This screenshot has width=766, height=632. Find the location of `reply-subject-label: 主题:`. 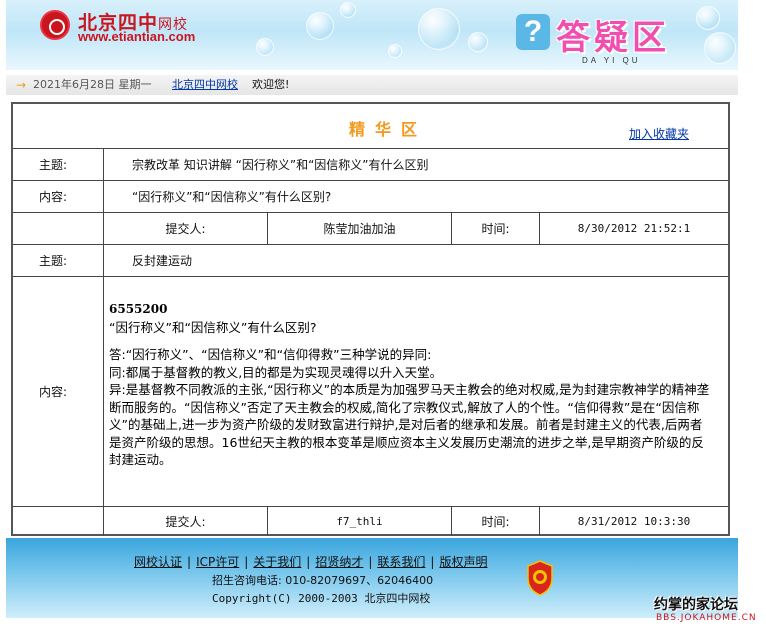

reply-subject-label: 主题: is located at coordinates (53, 261).